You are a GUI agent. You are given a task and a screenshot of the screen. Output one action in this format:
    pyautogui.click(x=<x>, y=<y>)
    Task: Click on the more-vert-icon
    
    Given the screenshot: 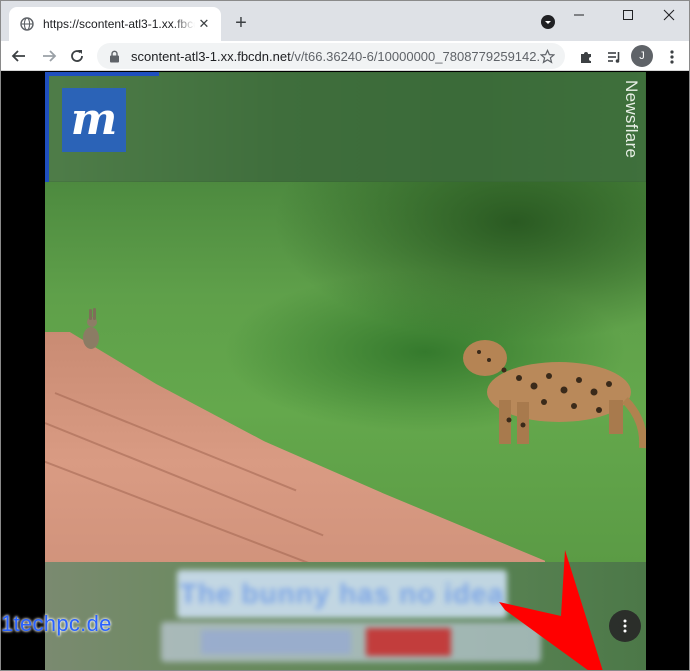 What is the action you would take?
    pyautogui.click(x=625, y=626)
    